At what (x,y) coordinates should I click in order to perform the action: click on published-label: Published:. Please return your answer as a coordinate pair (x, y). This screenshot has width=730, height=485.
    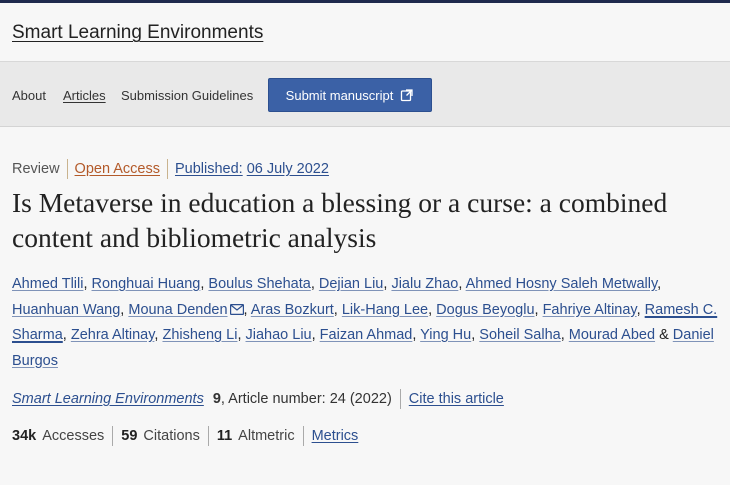
    Looking at the image, I should click on (208, 169).